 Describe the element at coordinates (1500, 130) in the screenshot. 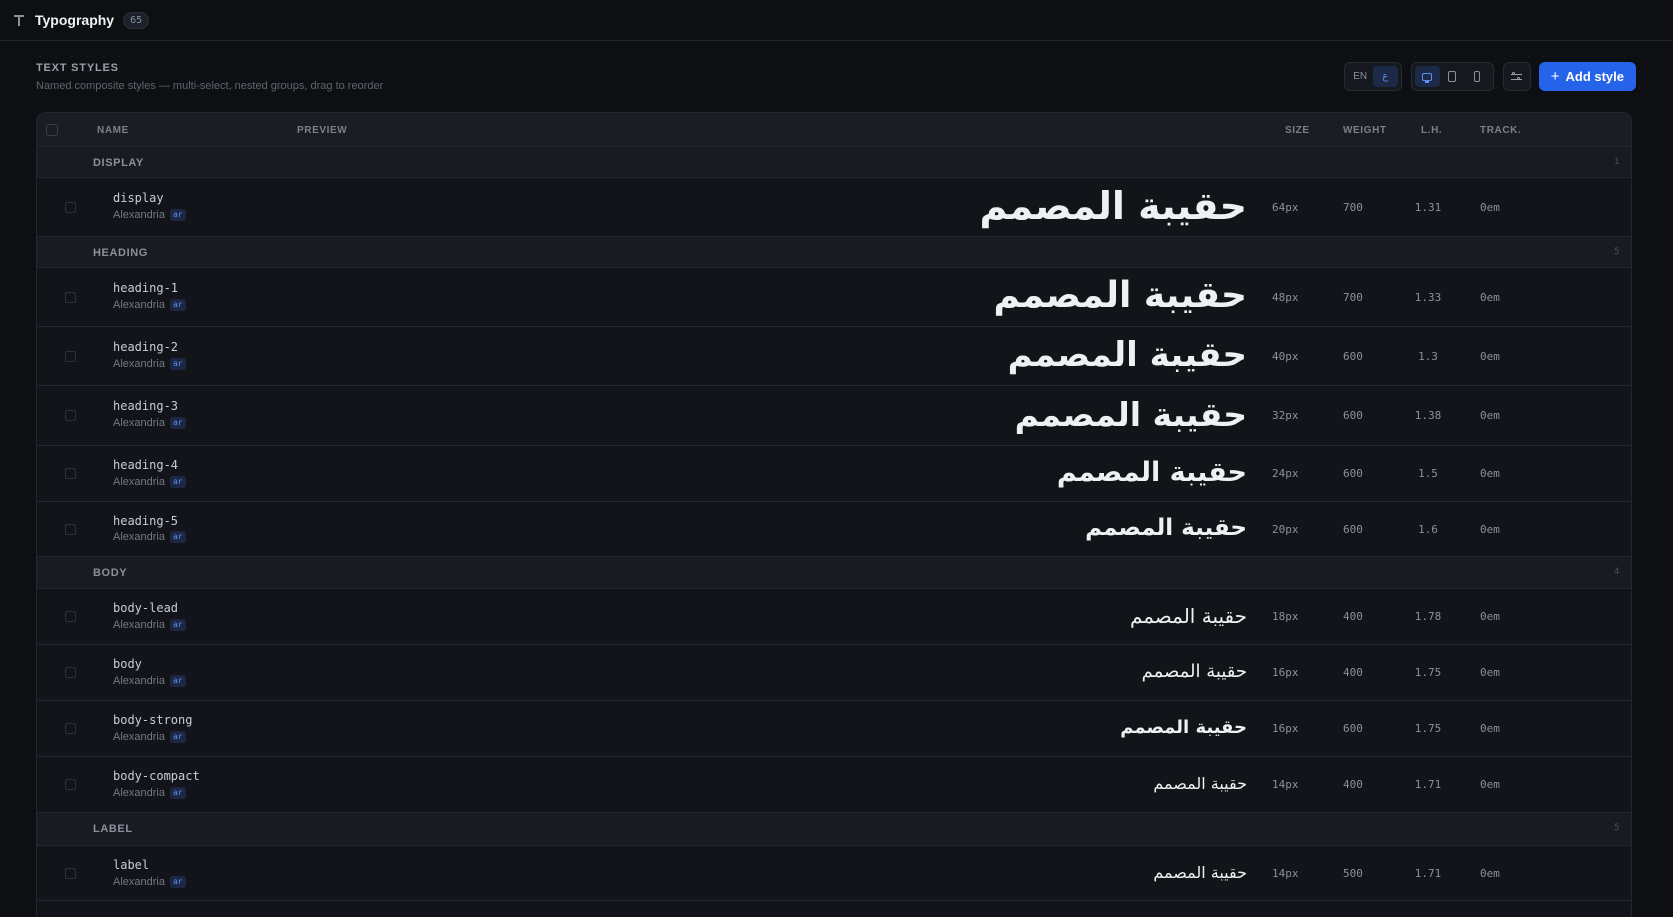

I see `column-tracking: TRACK.` at that location.